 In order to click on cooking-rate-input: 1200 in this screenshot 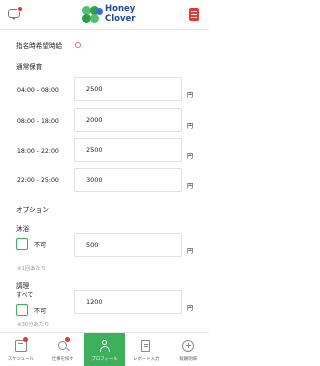, I will do `click(128, 302)`.